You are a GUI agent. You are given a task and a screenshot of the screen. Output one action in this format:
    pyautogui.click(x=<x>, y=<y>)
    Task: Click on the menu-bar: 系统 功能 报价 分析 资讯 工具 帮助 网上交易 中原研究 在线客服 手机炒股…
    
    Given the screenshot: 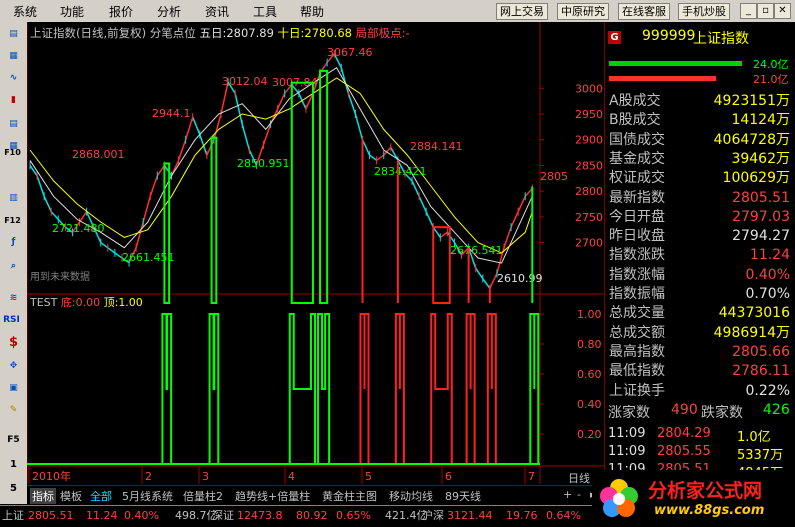 What is the action you would take?
    pyautogui.click(x=397, y=11)
    